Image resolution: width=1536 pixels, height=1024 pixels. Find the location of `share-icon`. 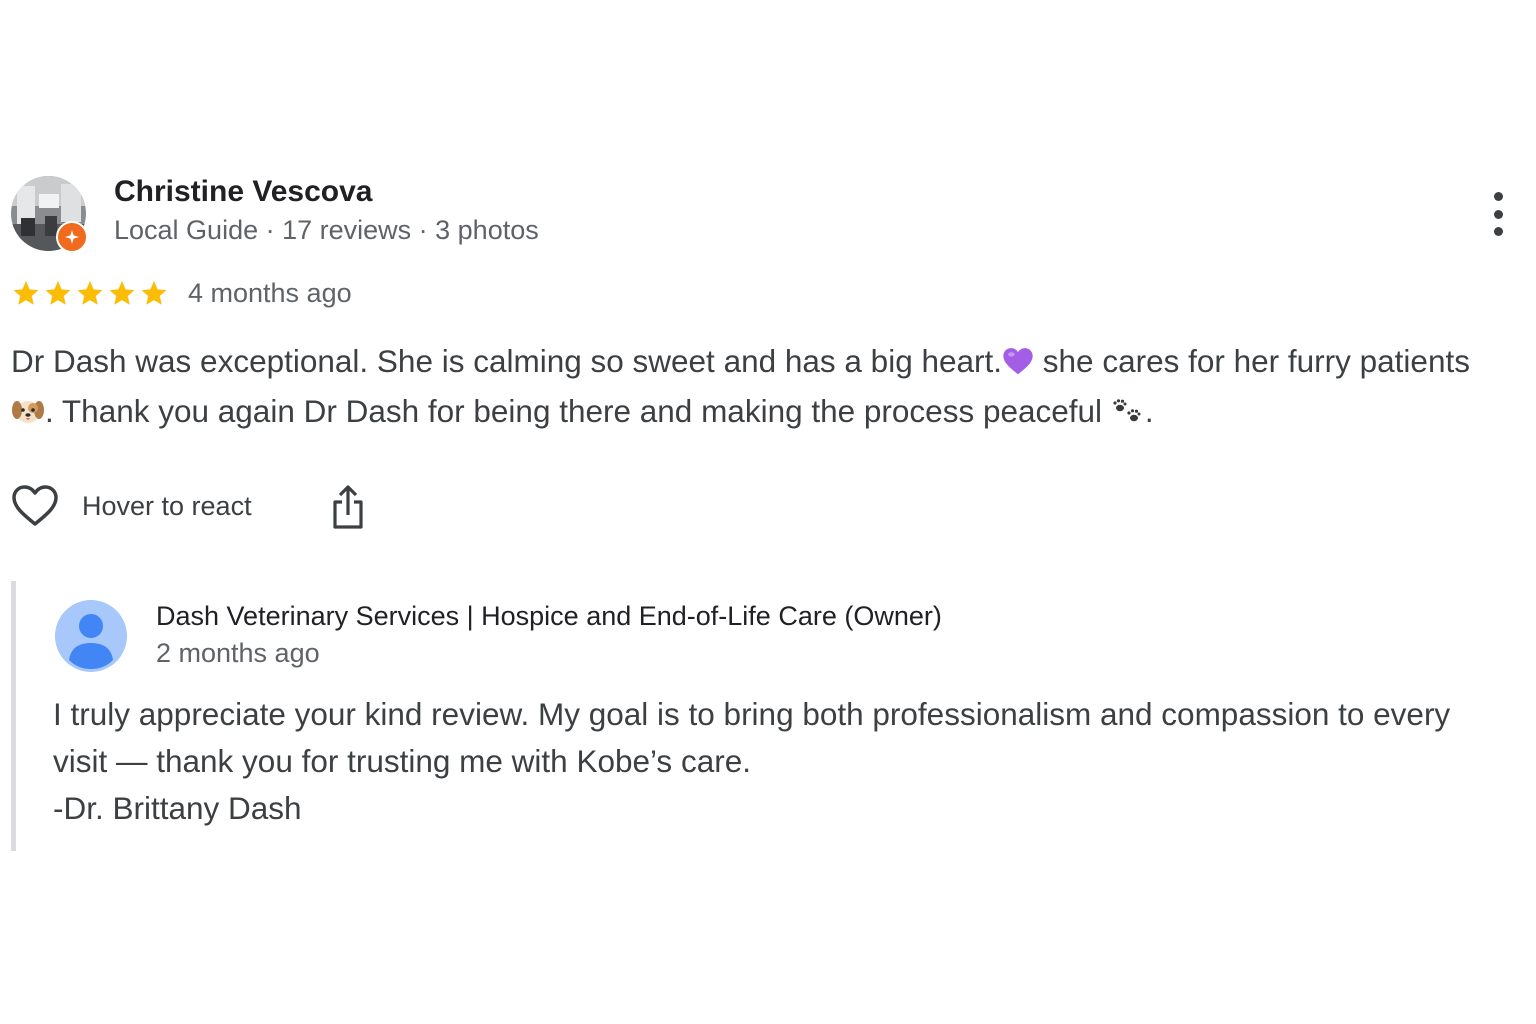

share-icon is located at coordinates (348, 507).